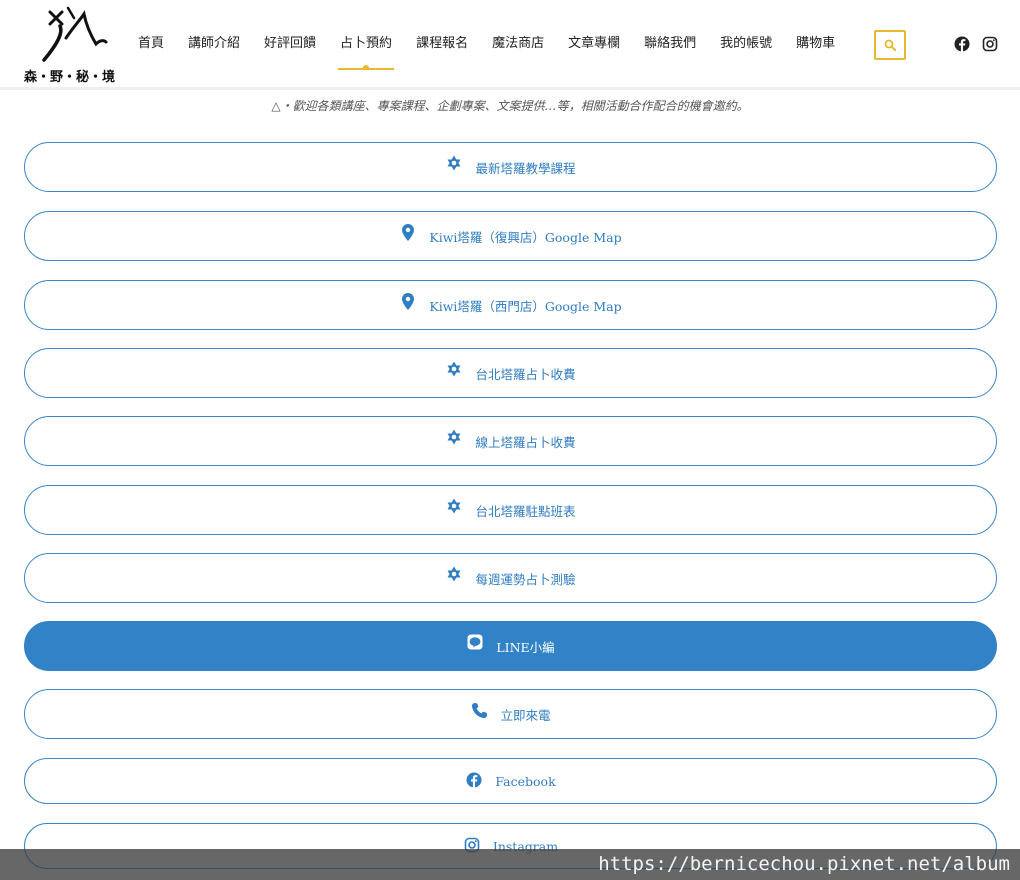  Describe the element at coordinates (70, 77) in the screenshot. I see `logo-text: 森・野・秘・境` at that location.